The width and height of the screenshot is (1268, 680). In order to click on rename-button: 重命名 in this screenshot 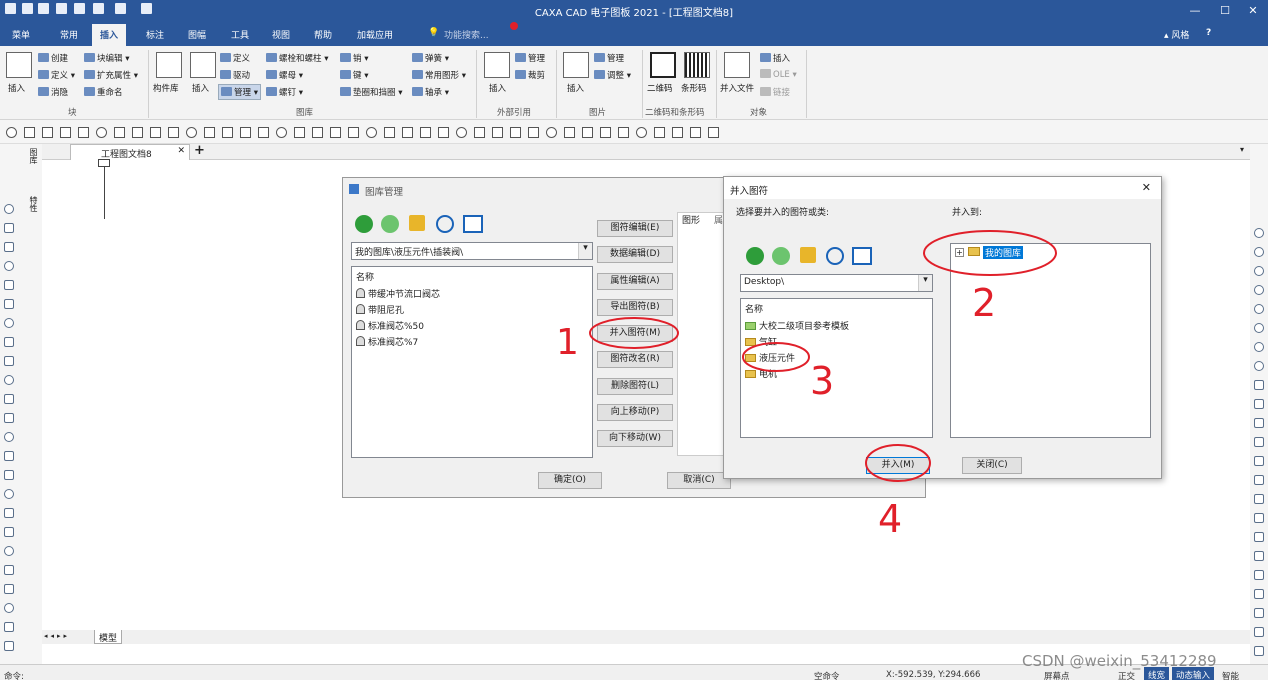, I will do `click(103, 92)`.